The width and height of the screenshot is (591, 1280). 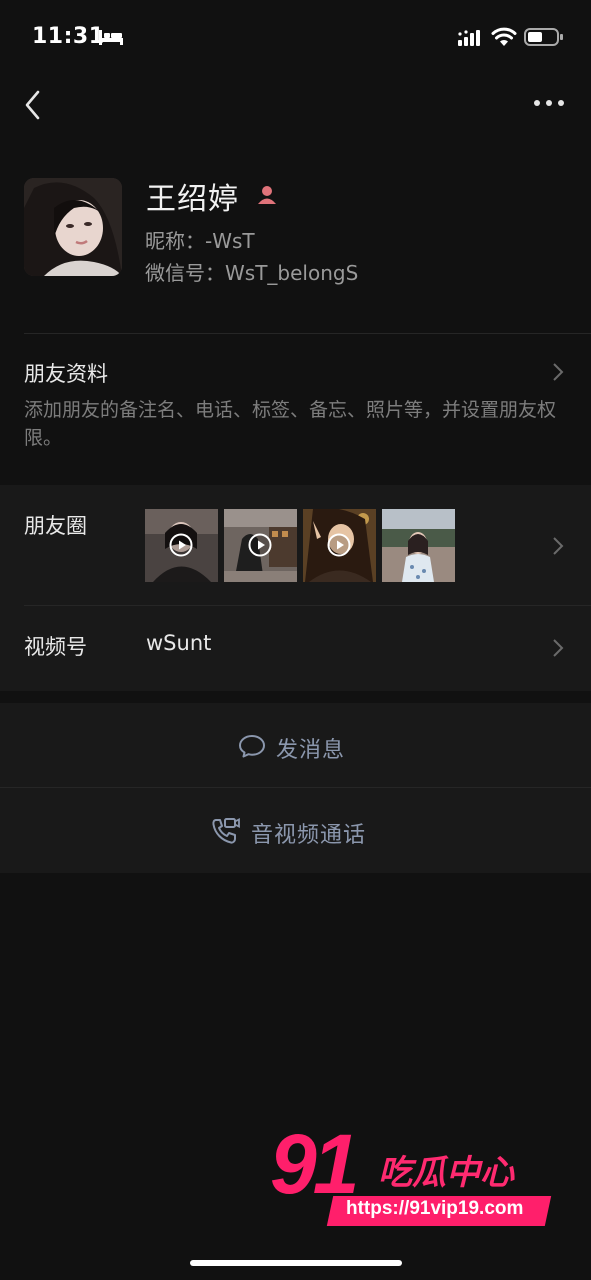 What do you see at coordinates (192, 199) in the screenshot?
I see `contact-name: 王绍婷` at bounding box center [192, 199].